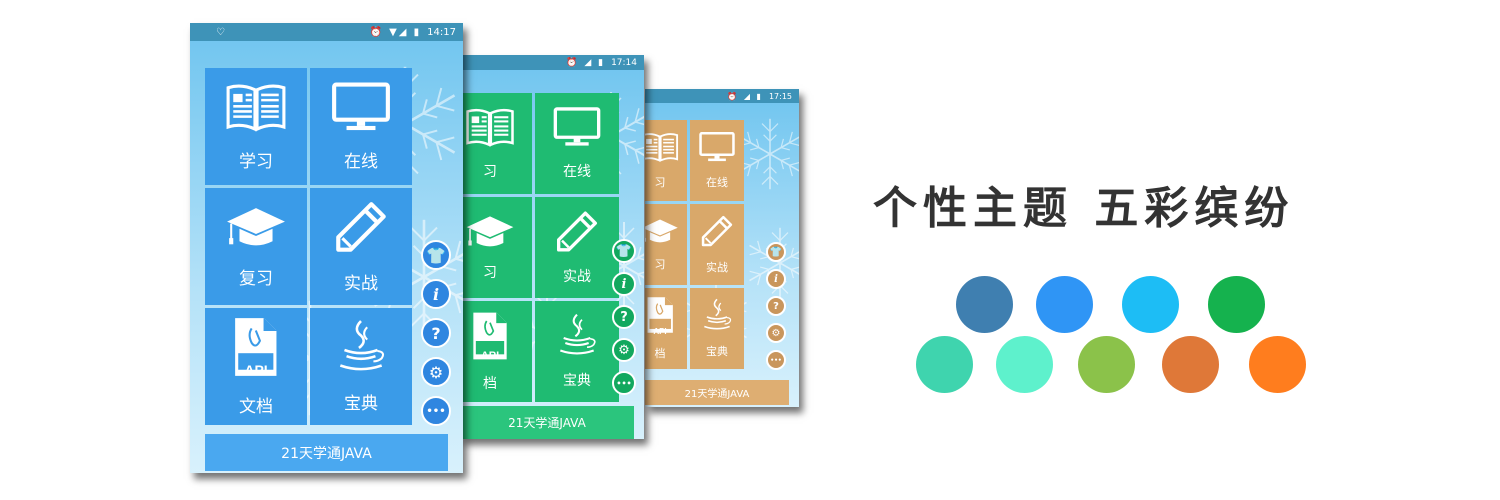 The width and height of the screenshot is (1500, 500). I want to click on shield-status-icon: ♡, so click(220, 32).